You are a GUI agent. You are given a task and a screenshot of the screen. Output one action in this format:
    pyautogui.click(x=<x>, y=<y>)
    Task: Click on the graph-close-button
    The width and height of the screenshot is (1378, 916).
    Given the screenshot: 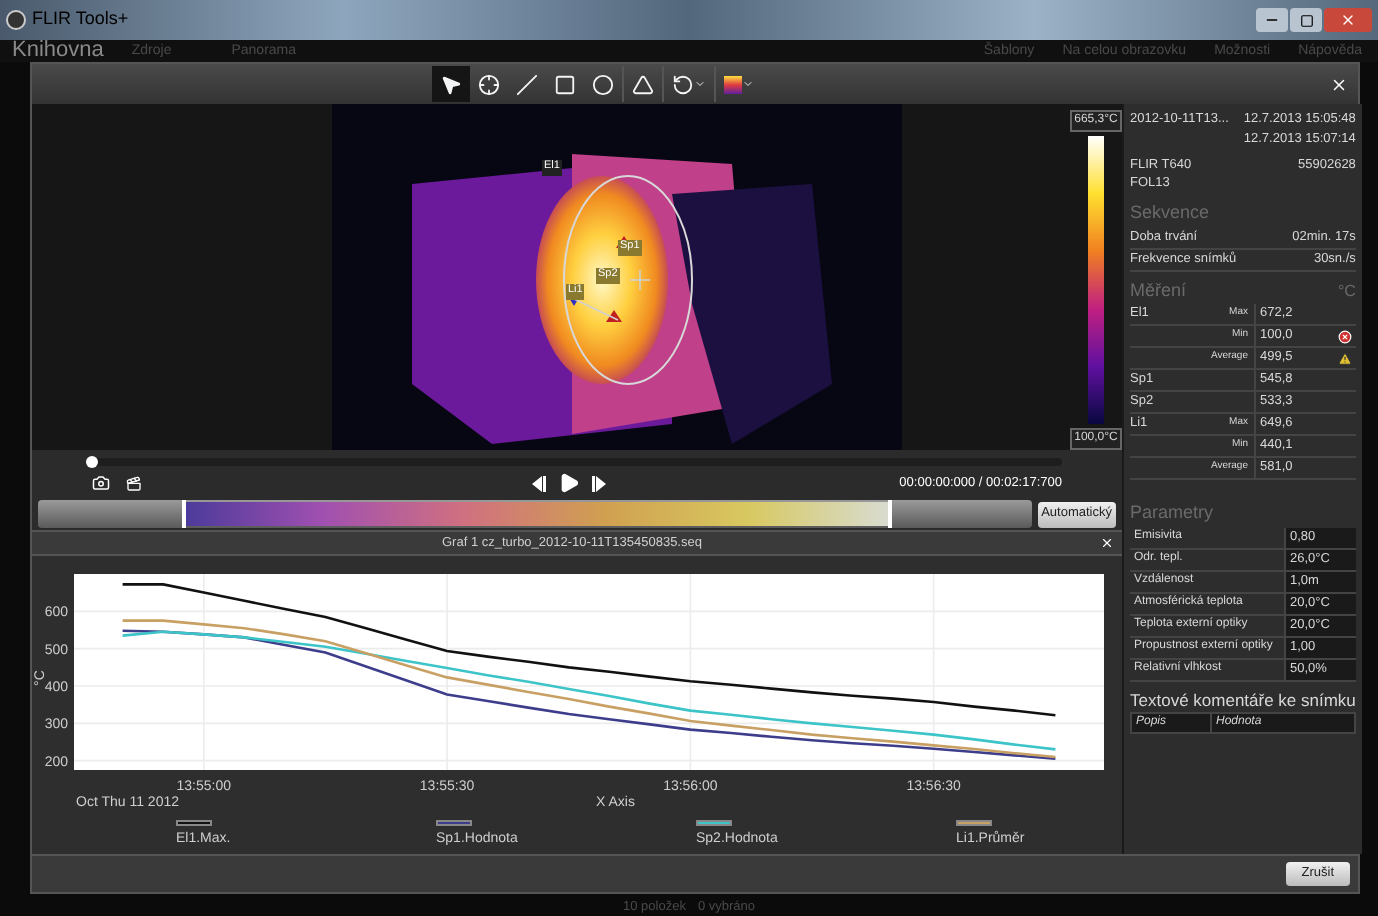 What is the action you would take?
    pyautogui.click(x=1107, y=543)
    